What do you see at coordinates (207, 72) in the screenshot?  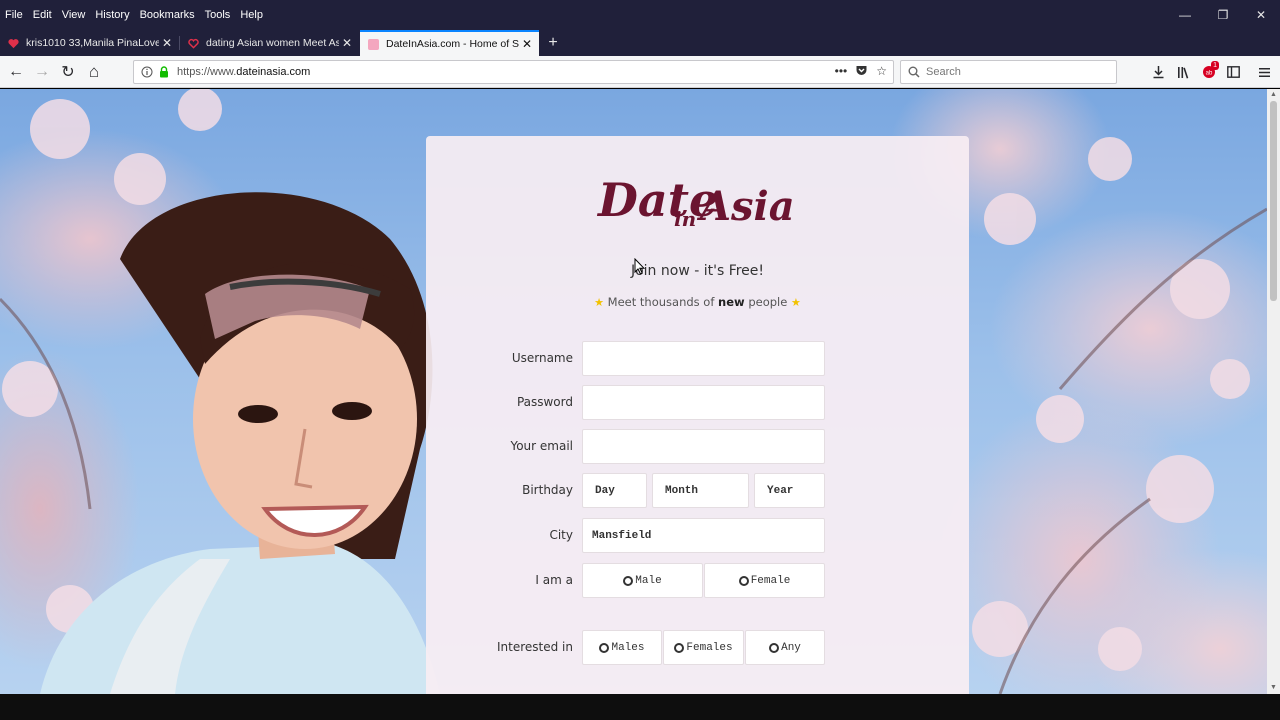 I see `url-scheme: https://www.` at bounding box center [207, 72].